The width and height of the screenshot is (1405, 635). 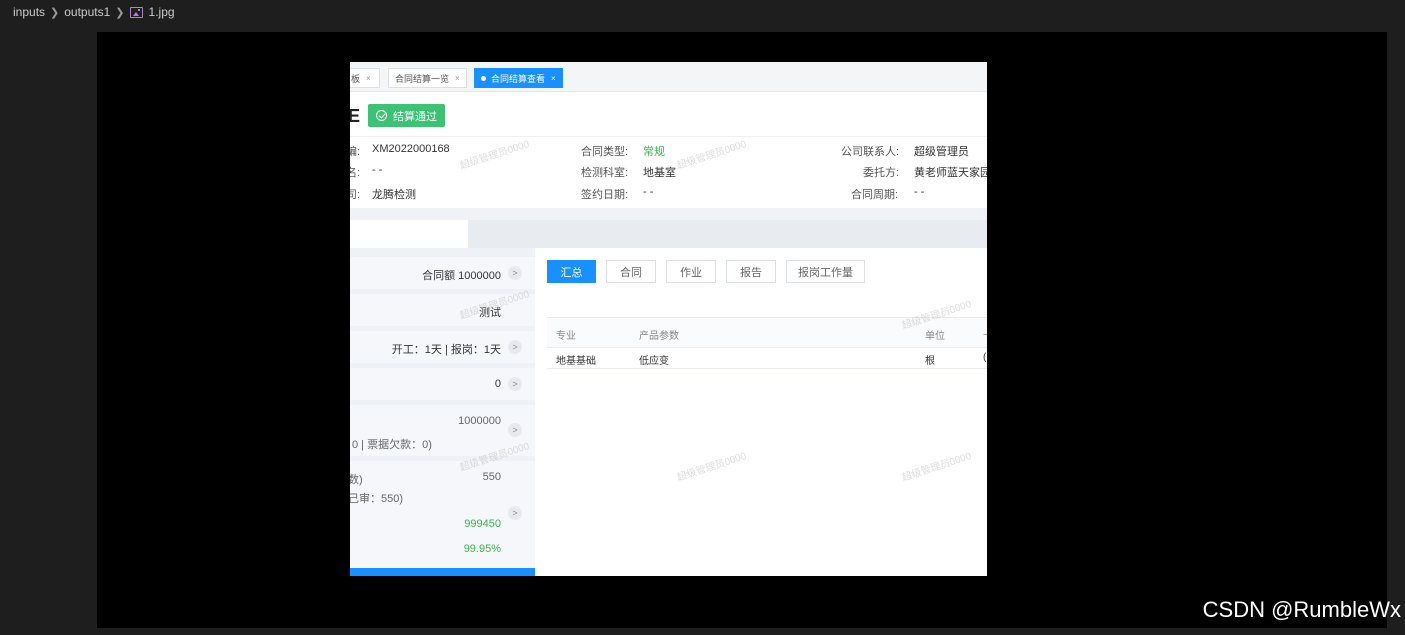 What do you see at coordinates (29, 12) in the screenshot?
I see `breadcrumb-inputs: inputs` at bounding box center [29, 12].